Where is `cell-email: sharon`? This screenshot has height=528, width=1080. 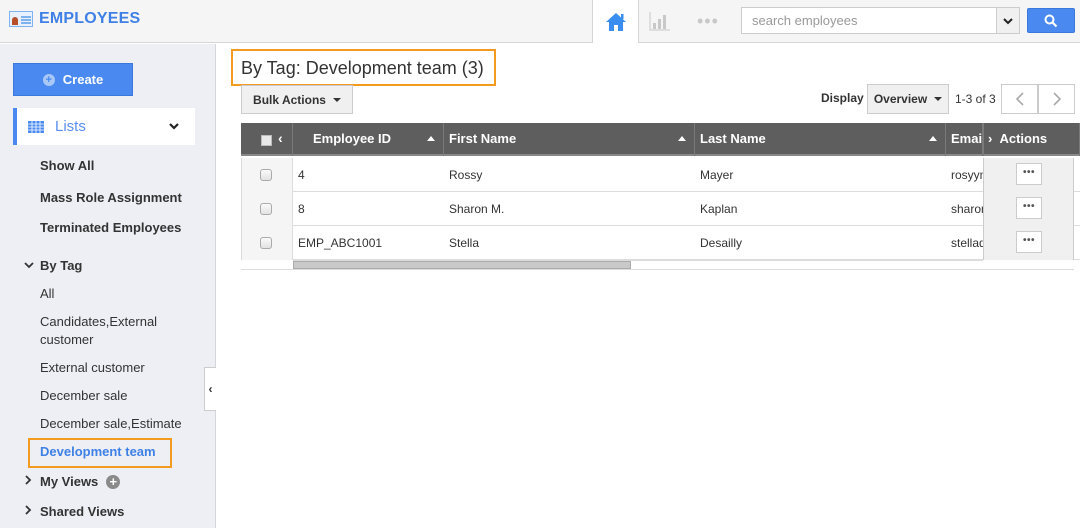
cell-email: sharon is located at coordinates (967, 209).